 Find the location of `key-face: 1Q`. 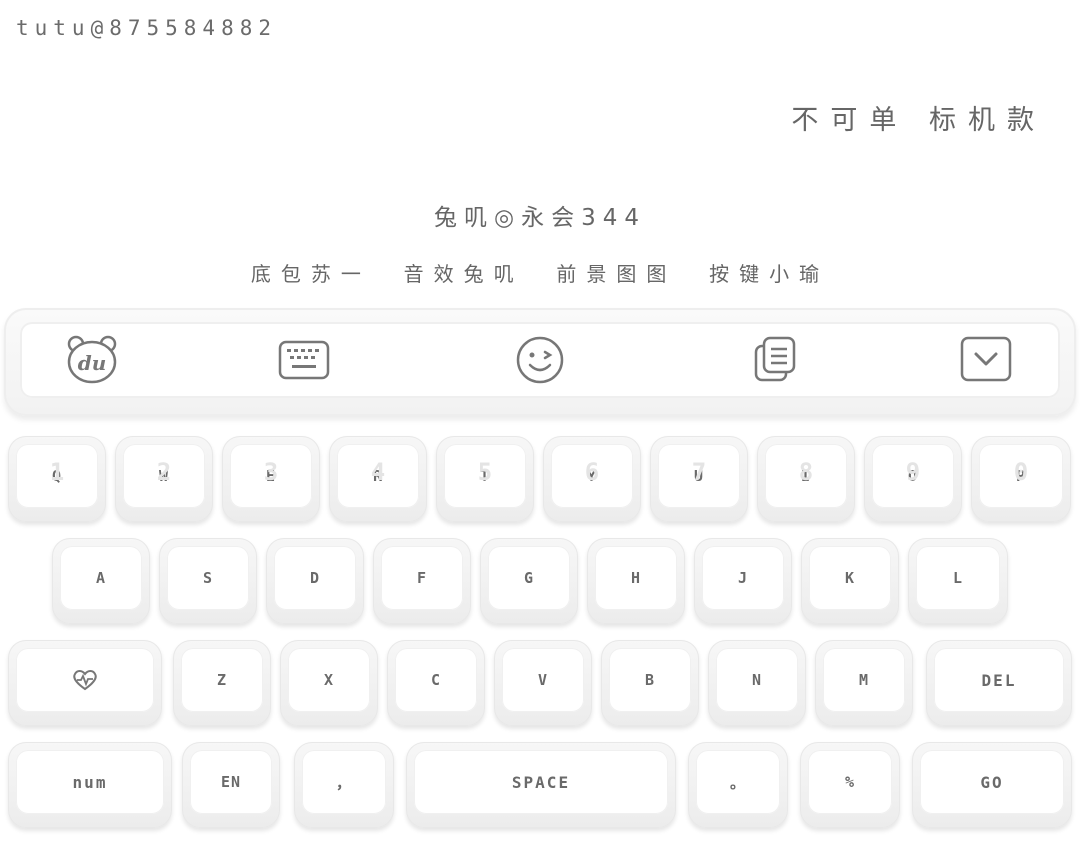

key-face: 1Q is located at coordinates (57, 476).